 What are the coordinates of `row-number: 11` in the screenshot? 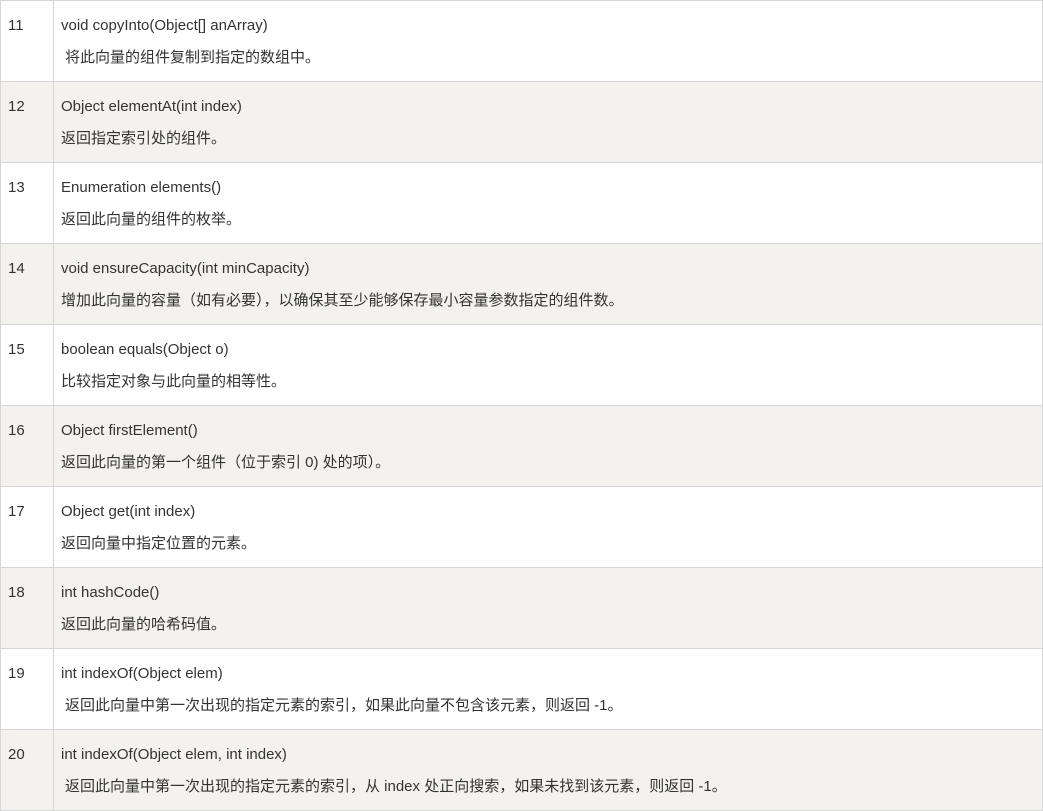 It's located at (27, 41).